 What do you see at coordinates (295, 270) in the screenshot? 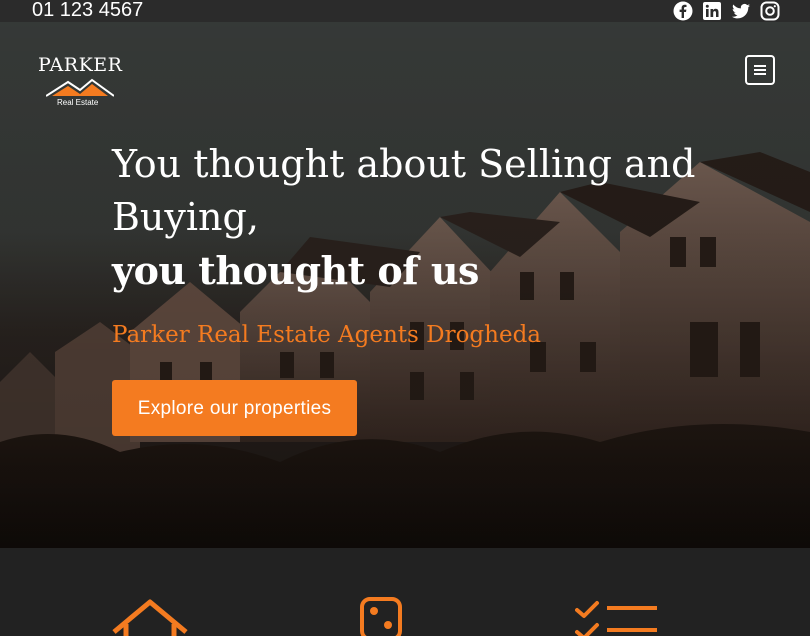
I see `headline-line-2: you thought of us` at bounding box center [295, 270].